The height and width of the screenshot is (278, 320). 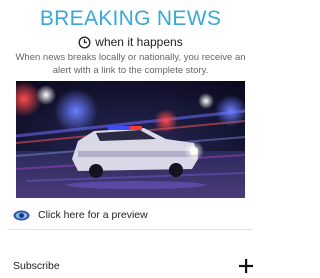 I want to click on card-title: BREAKING NEWS, so click(x=130, y=18).